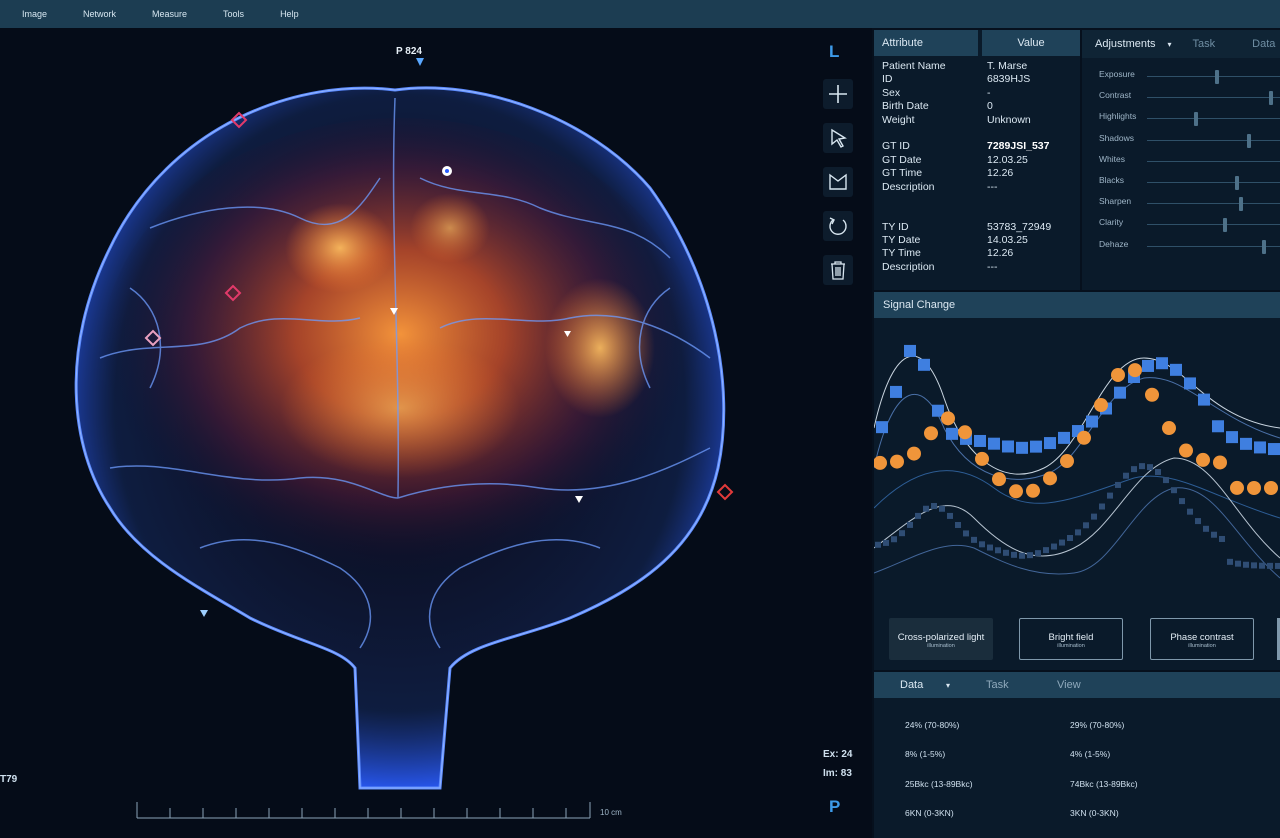  I want to click on add-tool-button, so click(838, 94).